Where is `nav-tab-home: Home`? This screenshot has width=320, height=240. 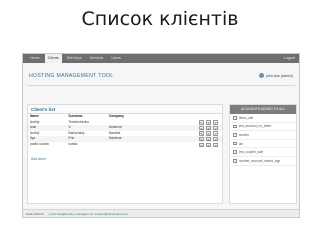
nav-tab-home: Home is located at coordinates (35, 58).